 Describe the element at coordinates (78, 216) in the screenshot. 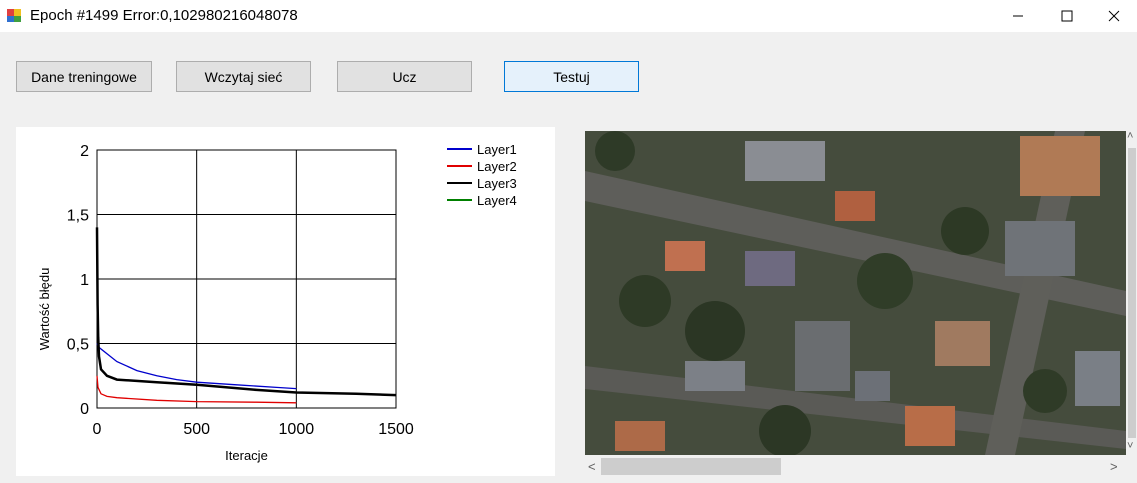

I see `y-tick-label: 1,5` at that location.